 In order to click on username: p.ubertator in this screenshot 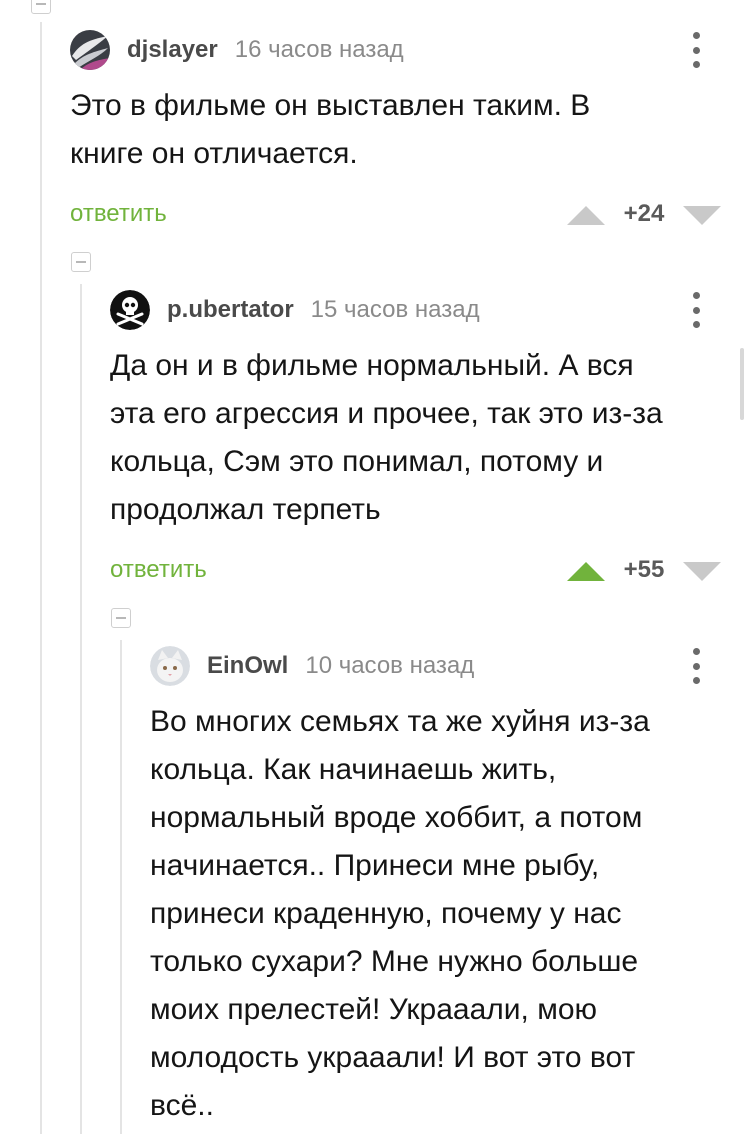, I will do `click(230, 310)`.